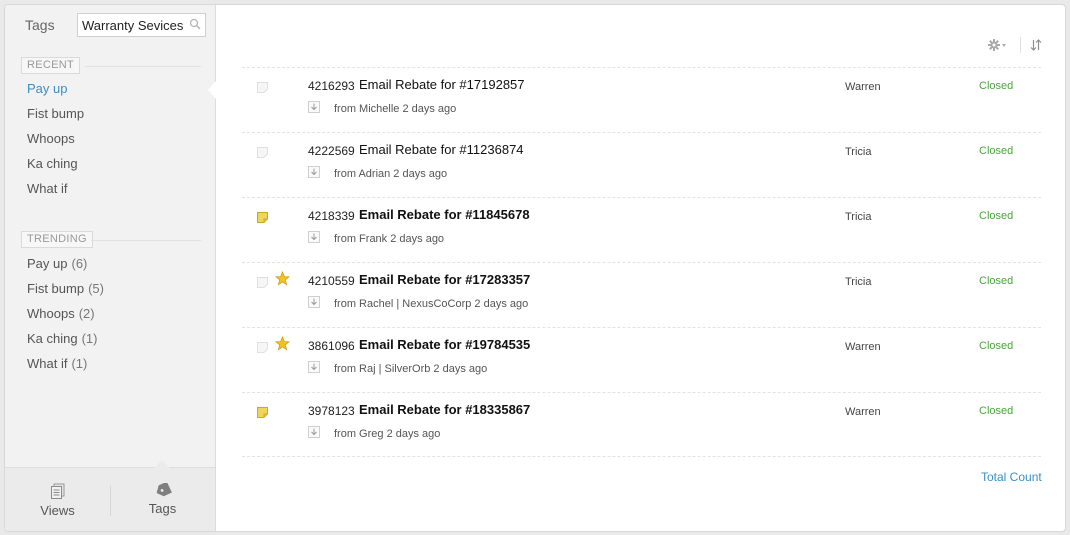 This screenshot has width=1070, height=535. Describe the element at coordinates (444, 409) in the screenshot. I see `ticket-subject: Email Rebate for #18335867` at that location.